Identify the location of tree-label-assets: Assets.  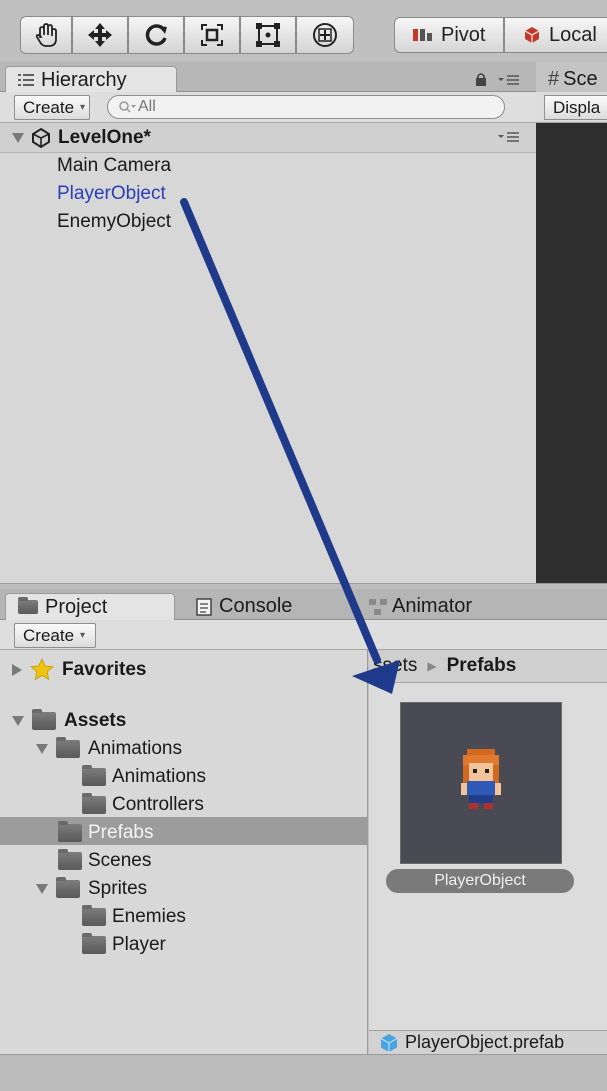
(95, 720).